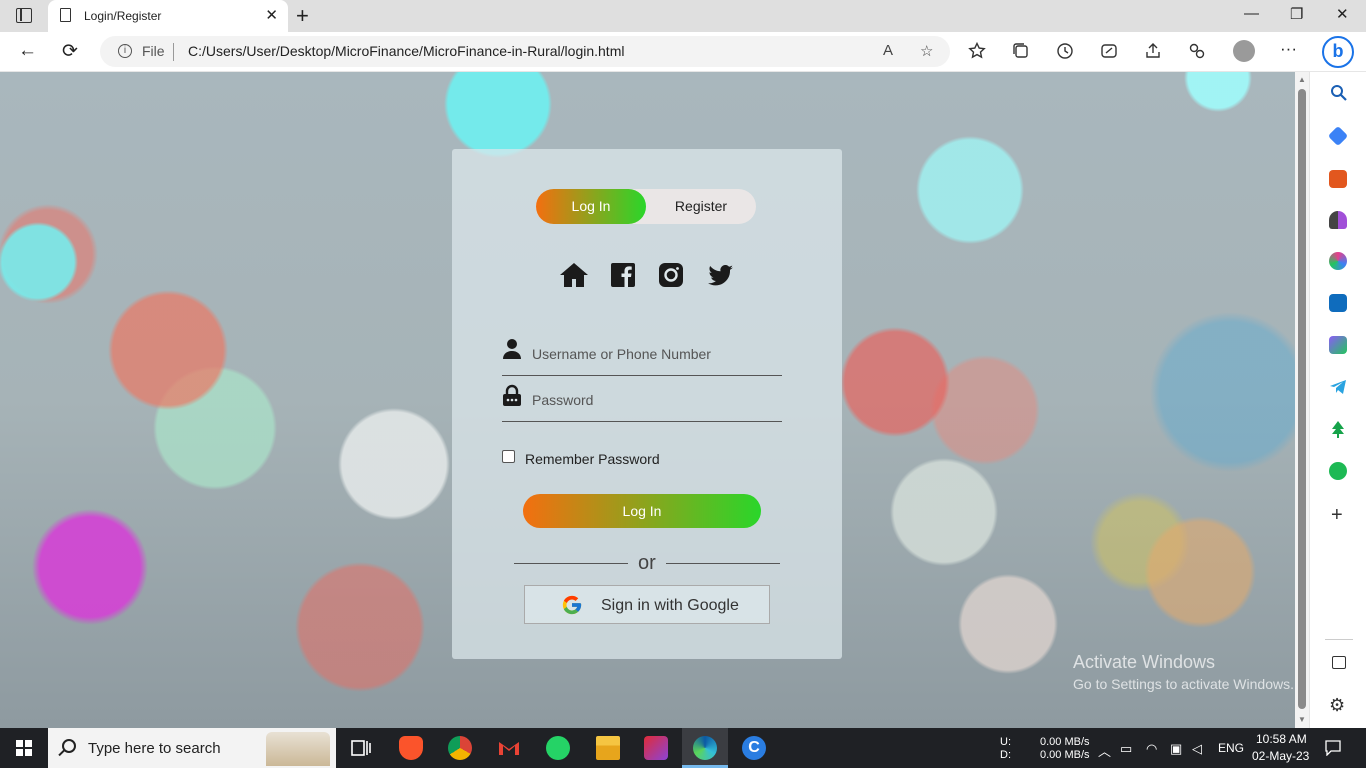 The height and width of the screenshot is (768, 1366). Describe the element at coordinates (173, 52) in the screenshot. I see `address-separator` at that location.